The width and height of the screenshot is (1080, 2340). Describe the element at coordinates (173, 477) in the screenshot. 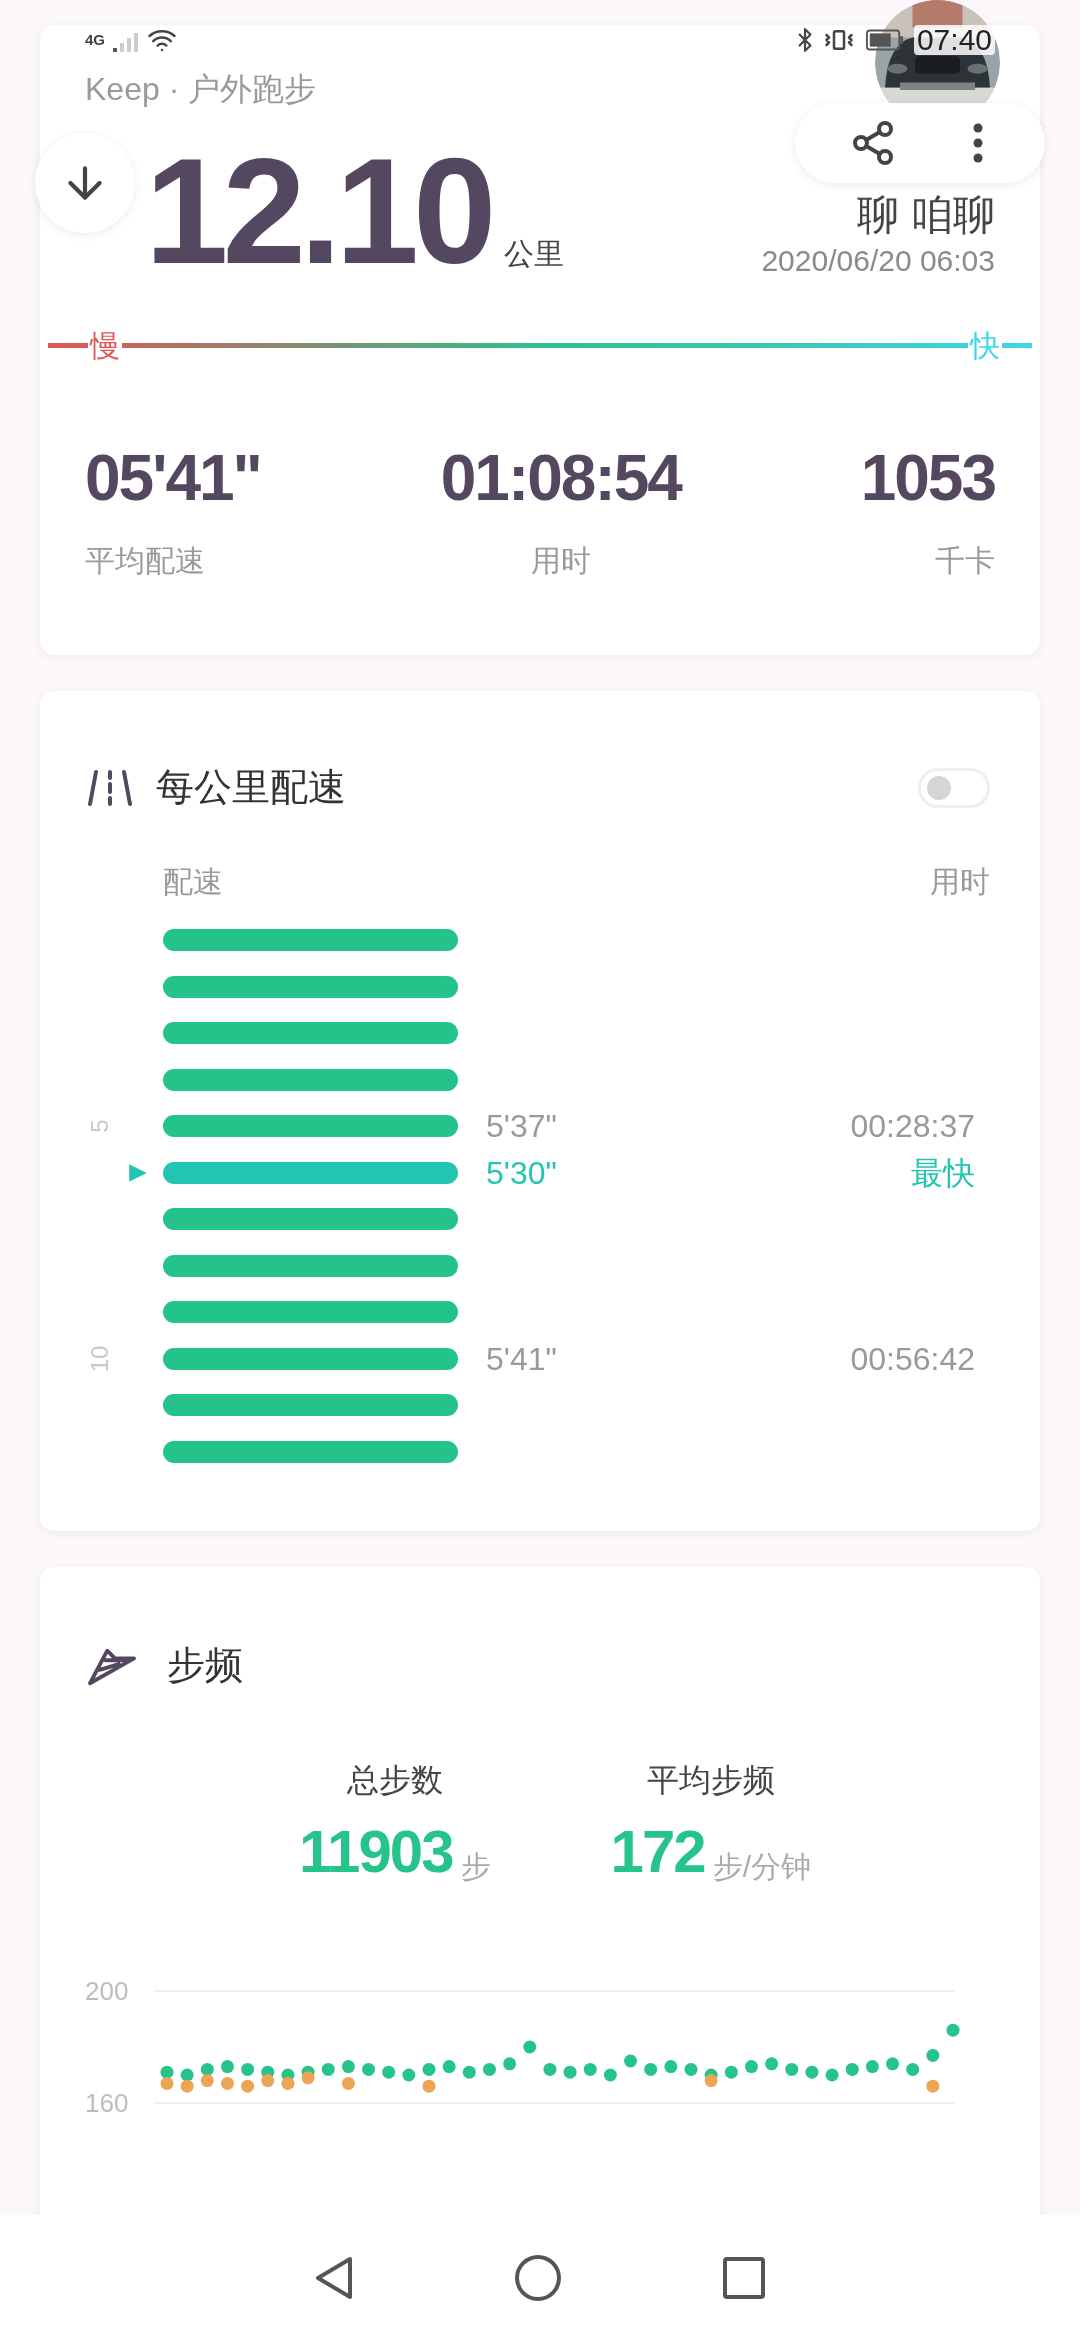

I see `stat-value: 05'41"` at that location.